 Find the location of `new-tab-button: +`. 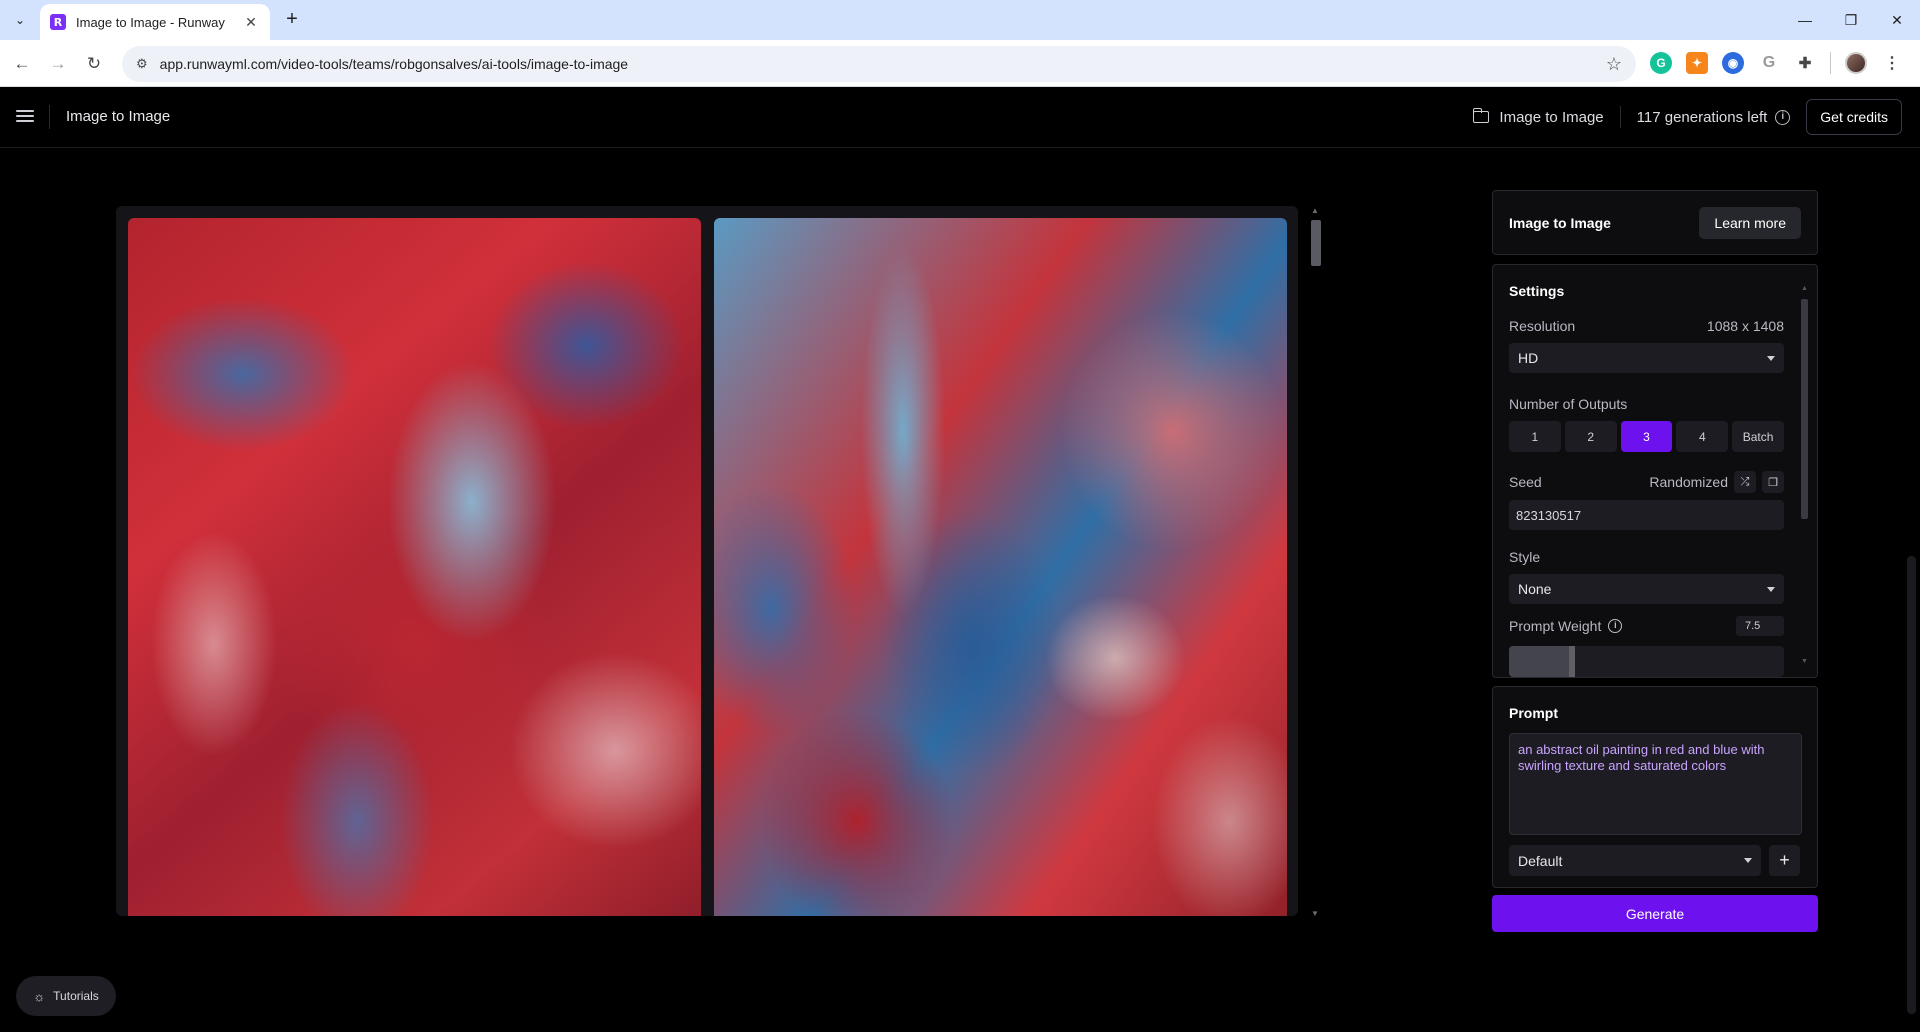

new-tab-button: + is located at coordinates (292, 20).